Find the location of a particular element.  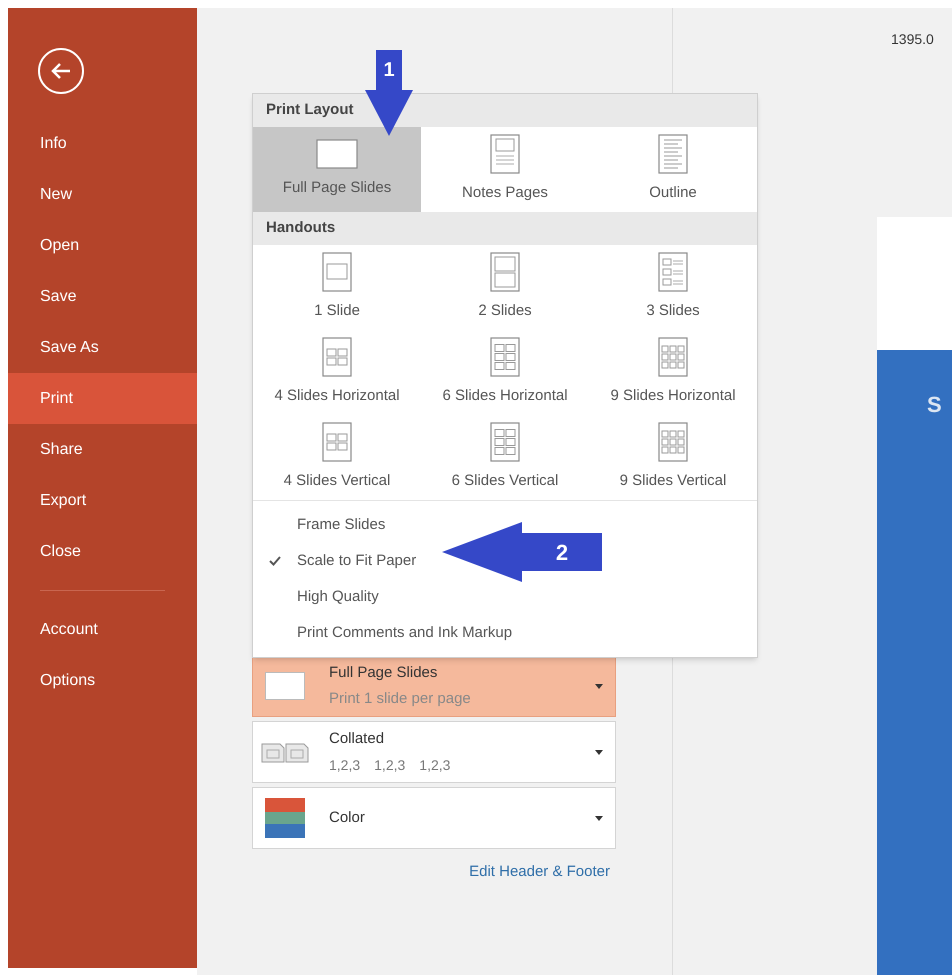

setting-subtitle: Print 1 slide per page is located at coordinates (400, 699).